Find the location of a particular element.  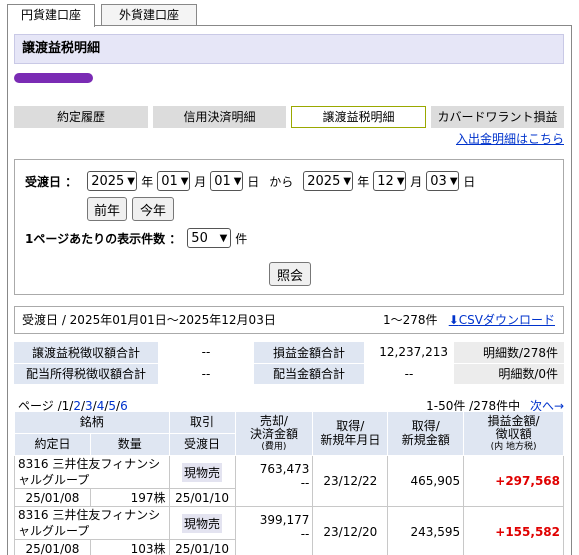

page-title: 譲渡益税明細 is located at coordinates (289, 49).